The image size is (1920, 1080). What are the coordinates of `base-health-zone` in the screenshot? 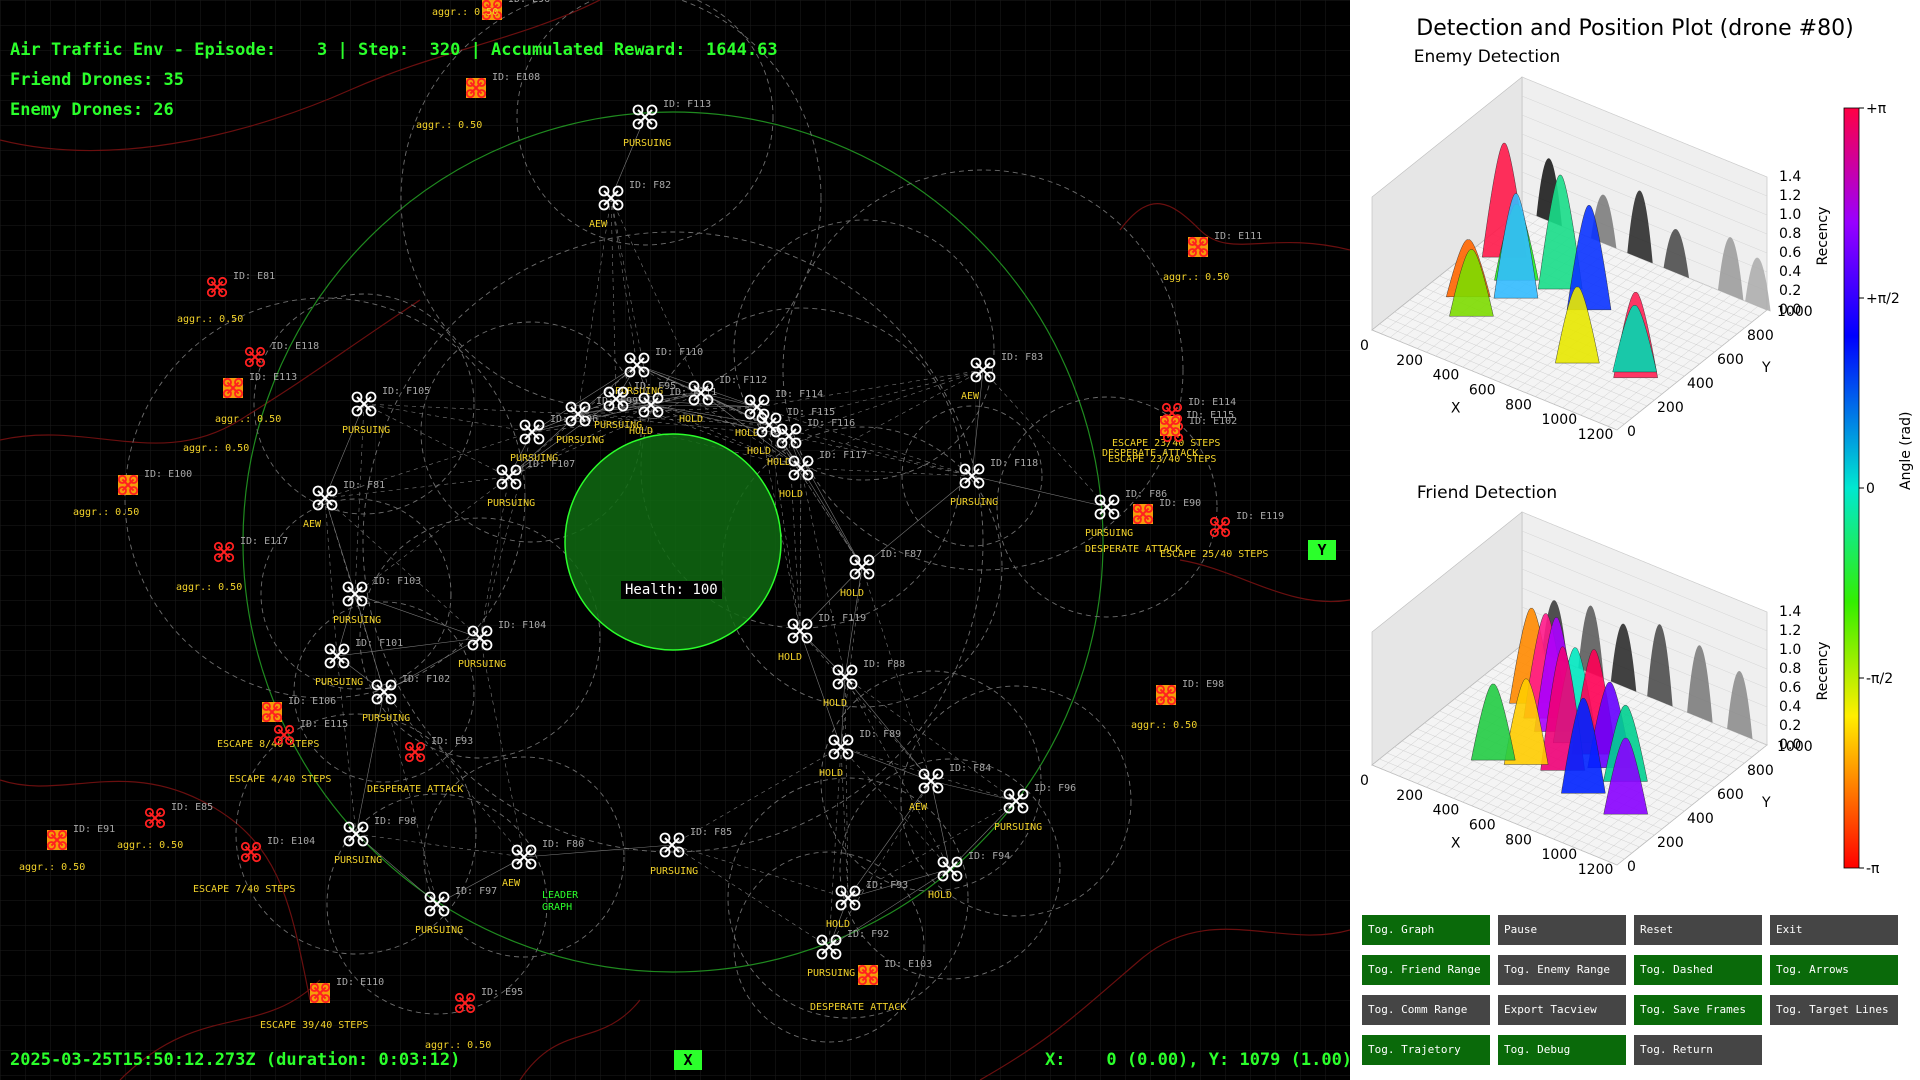 It's located at (673, 542).